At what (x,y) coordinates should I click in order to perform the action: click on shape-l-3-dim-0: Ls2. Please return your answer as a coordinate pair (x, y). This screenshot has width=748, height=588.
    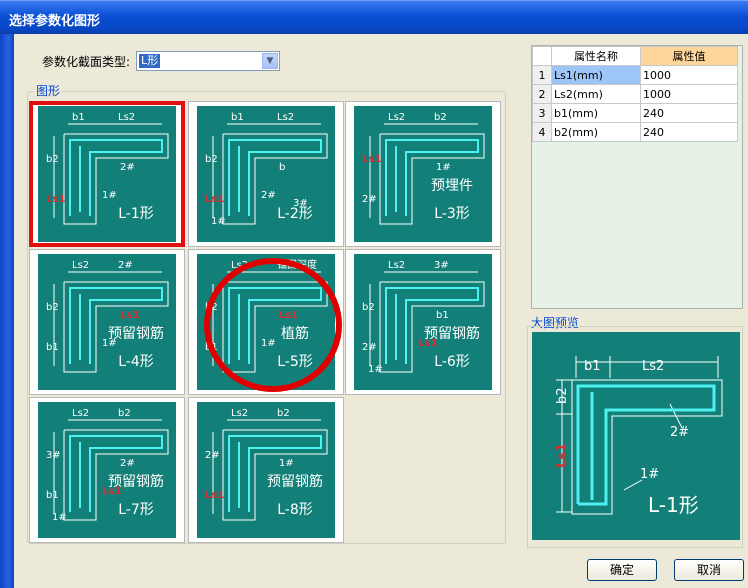
    Looking at the image, I should click on (396, 117).